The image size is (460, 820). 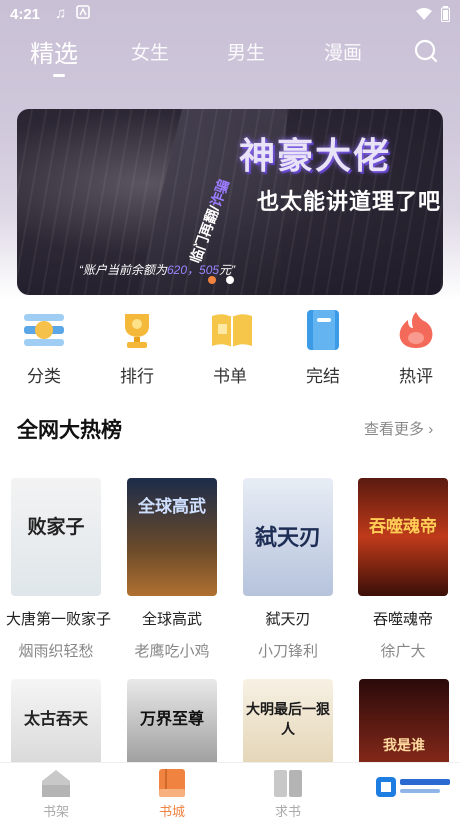 I want to click on book-title: 全球高武, so click(x=171, y=619).